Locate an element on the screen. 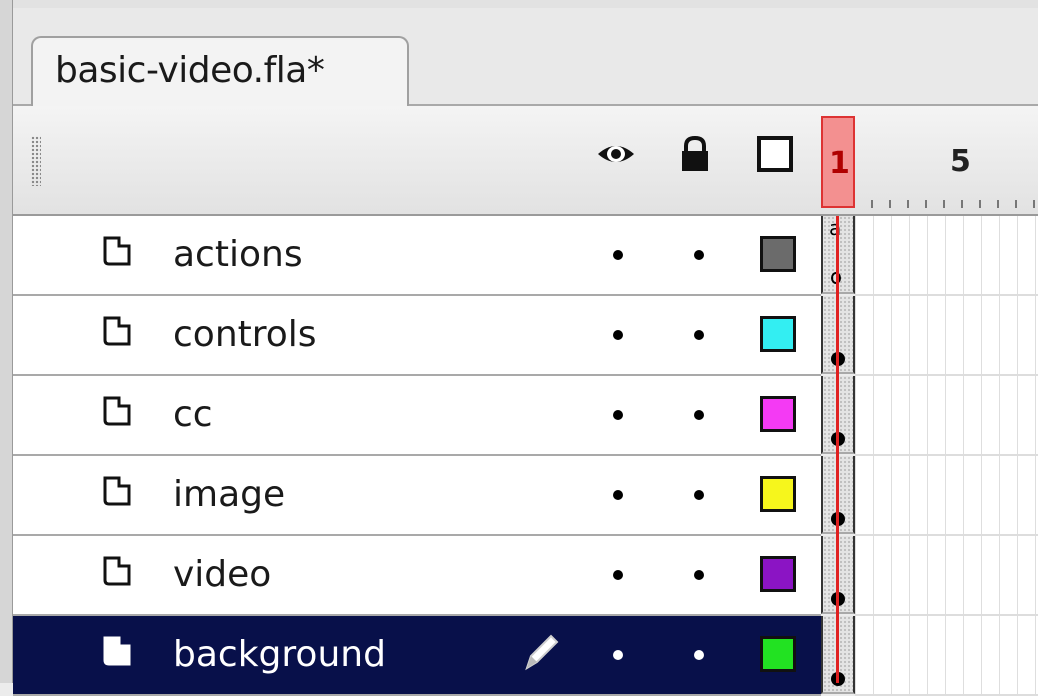 Image resolution: width=1038 pixels, height=696 pixels. panel-gripper is located at coordinates (36, 161).